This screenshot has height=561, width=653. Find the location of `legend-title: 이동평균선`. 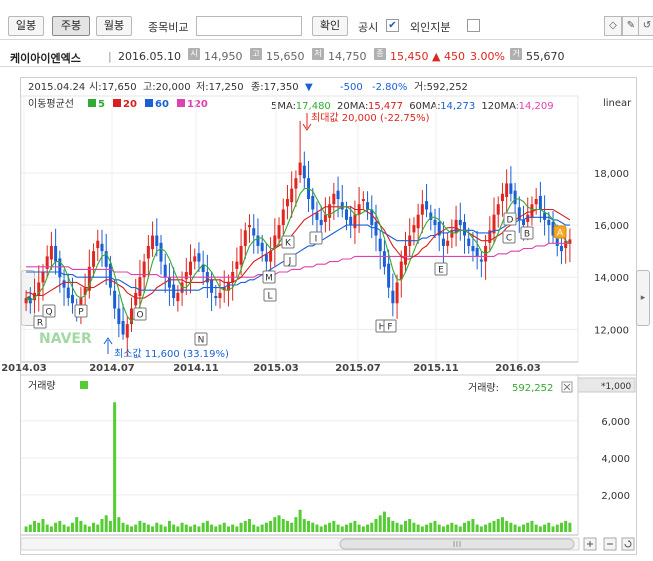

legend-title: 이동평균선 is located at coordinates (51, 104).